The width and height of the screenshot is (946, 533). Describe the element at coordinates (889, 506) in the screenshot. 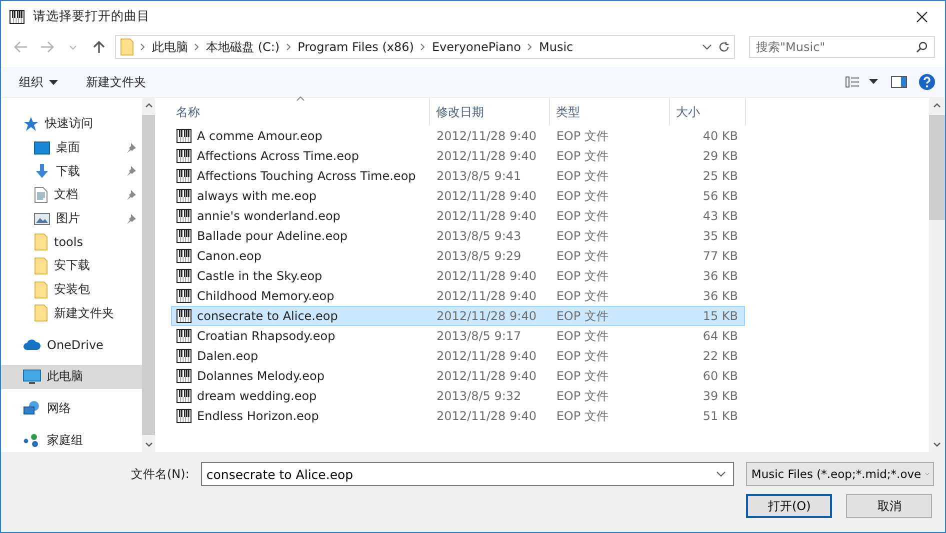

I see `cancel-button: 取消` at that location.